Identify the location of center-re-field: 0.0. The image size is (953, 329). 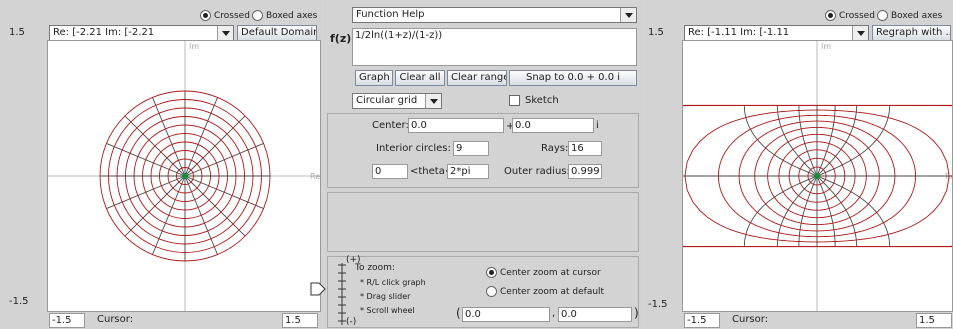
(456, 125).